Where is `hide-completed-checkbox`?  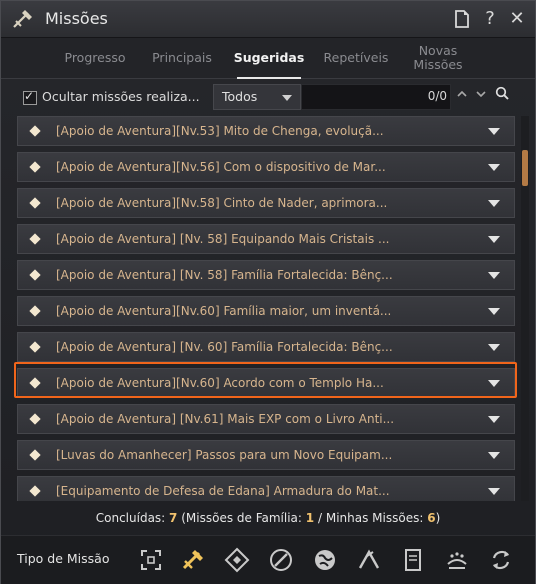
hide-completed-checkbox is located at coordinates (30, 97).